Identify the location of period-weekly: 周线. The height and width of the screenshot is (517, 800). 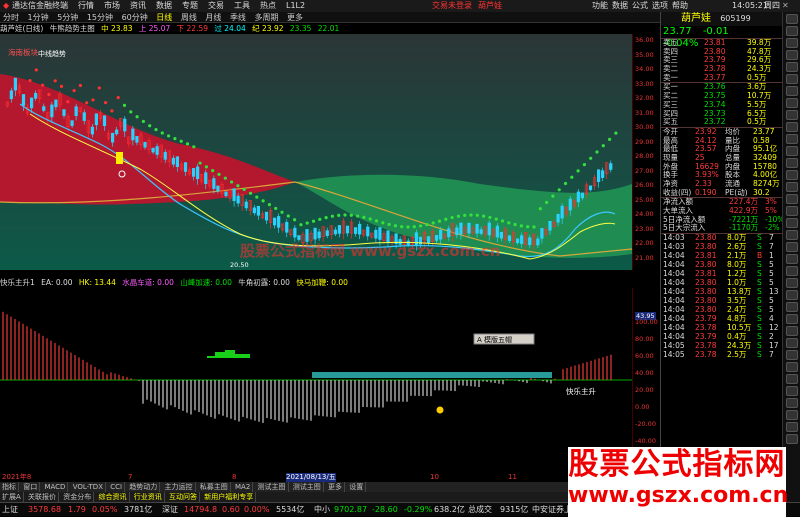
(189, 17).